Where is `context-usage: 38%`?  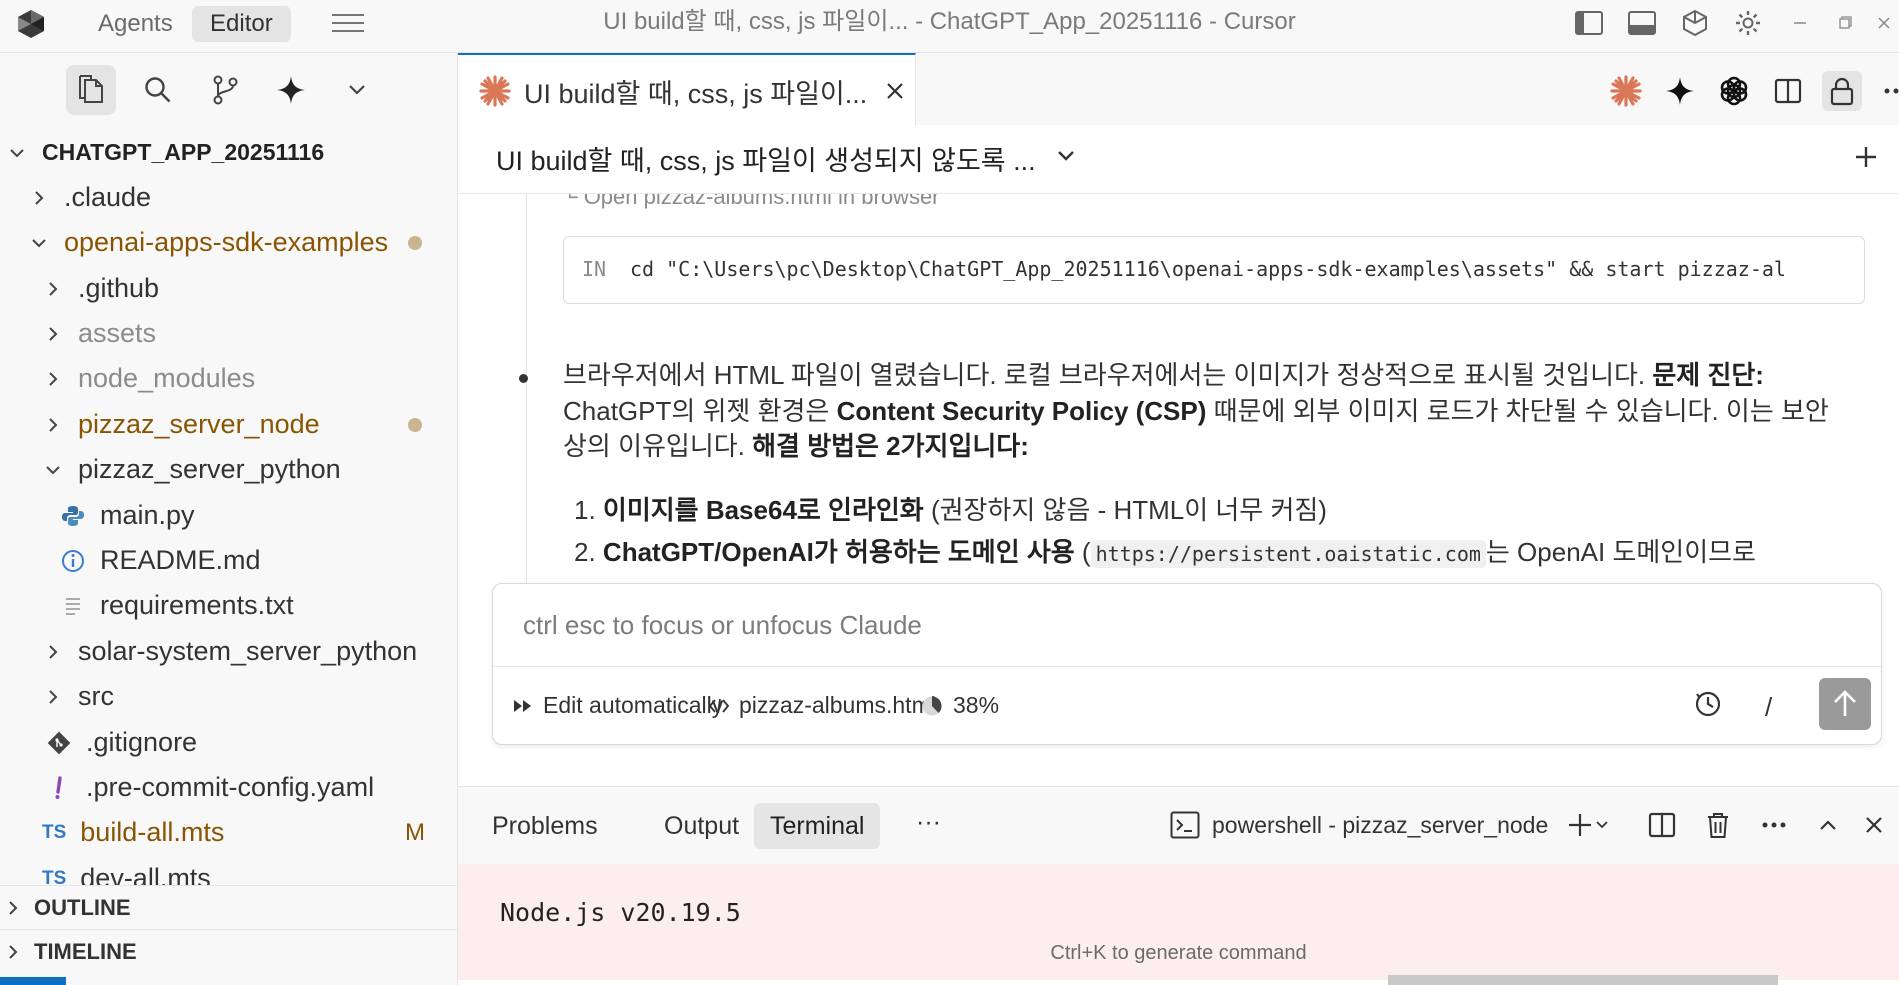 context-usage: 38% is located at coordinates (960, 705).